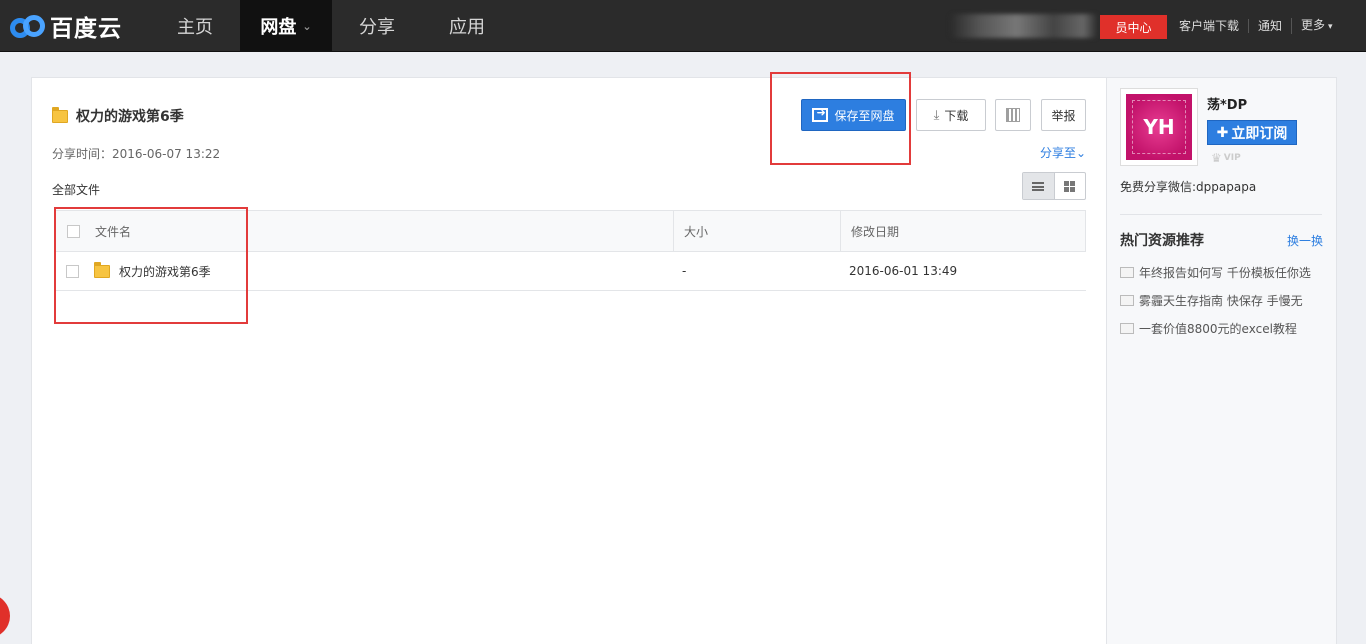  I want to click on qrcode-button, so click(1013, 115).